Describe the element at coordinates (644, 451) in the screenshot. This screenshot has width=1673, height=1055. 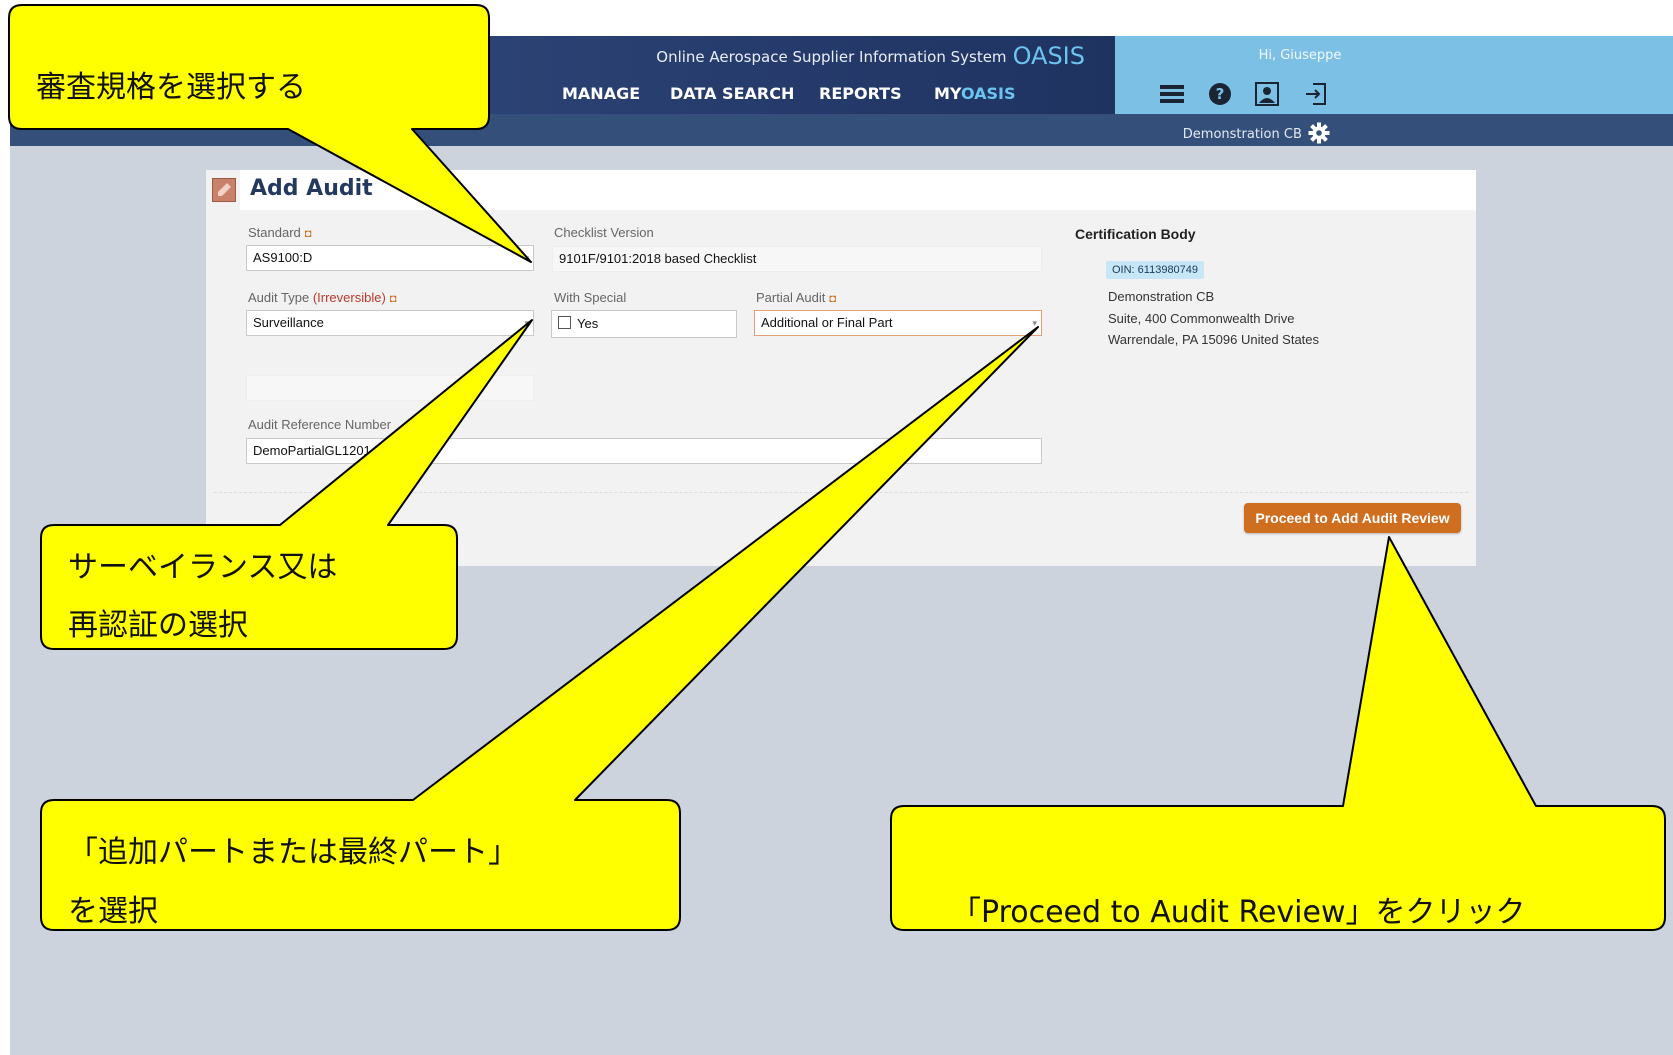
I see `audit-reference-input: DemoPartialGL1201` at that location.